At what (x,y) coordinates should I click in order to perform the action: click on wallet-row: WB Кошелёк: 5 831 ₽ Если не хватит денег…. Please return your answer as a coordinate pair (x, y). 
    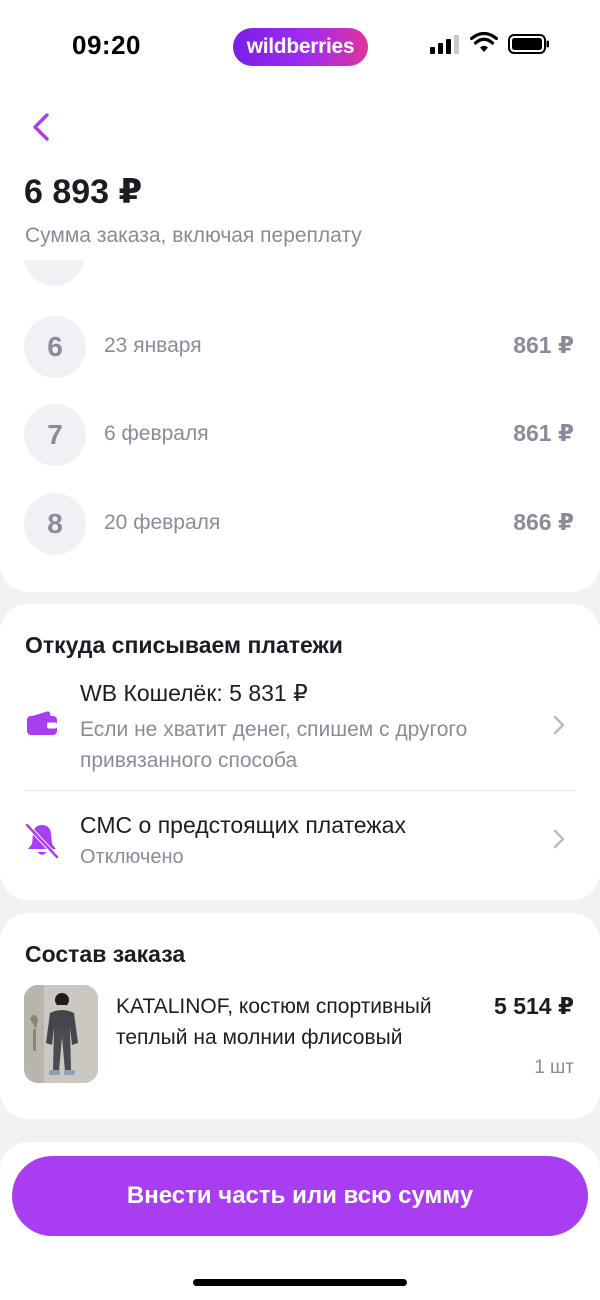
    Looking at the image, I should click on (300, 697).